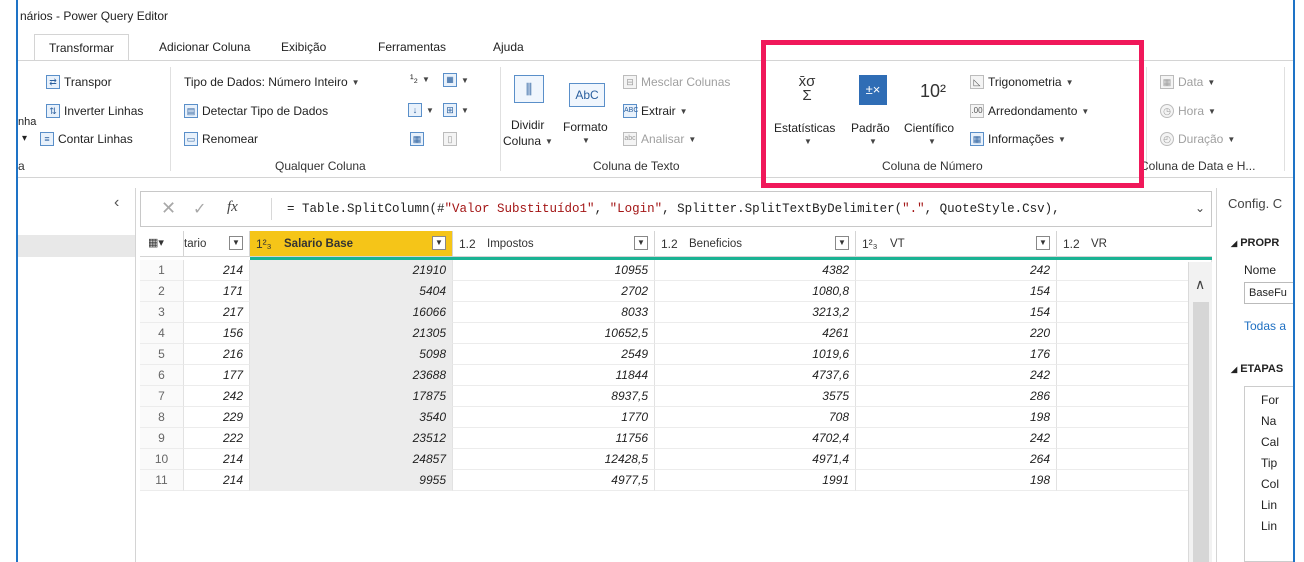 Image resolution: width=1304 pixels, height=562 pixels. Describe the element at coordinates (554, 270) in the screenshot. I see `table-cell: 10955` at that location.